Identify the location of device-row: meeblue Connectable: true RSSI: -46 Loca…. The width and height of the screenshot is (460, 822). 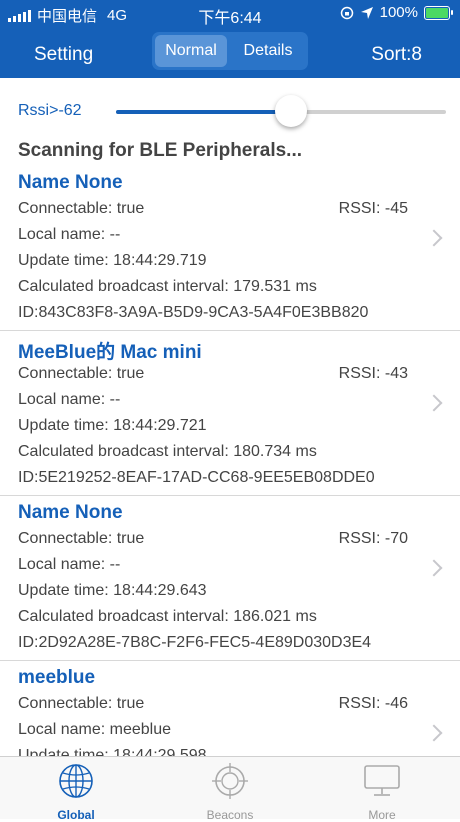
(230, 708).